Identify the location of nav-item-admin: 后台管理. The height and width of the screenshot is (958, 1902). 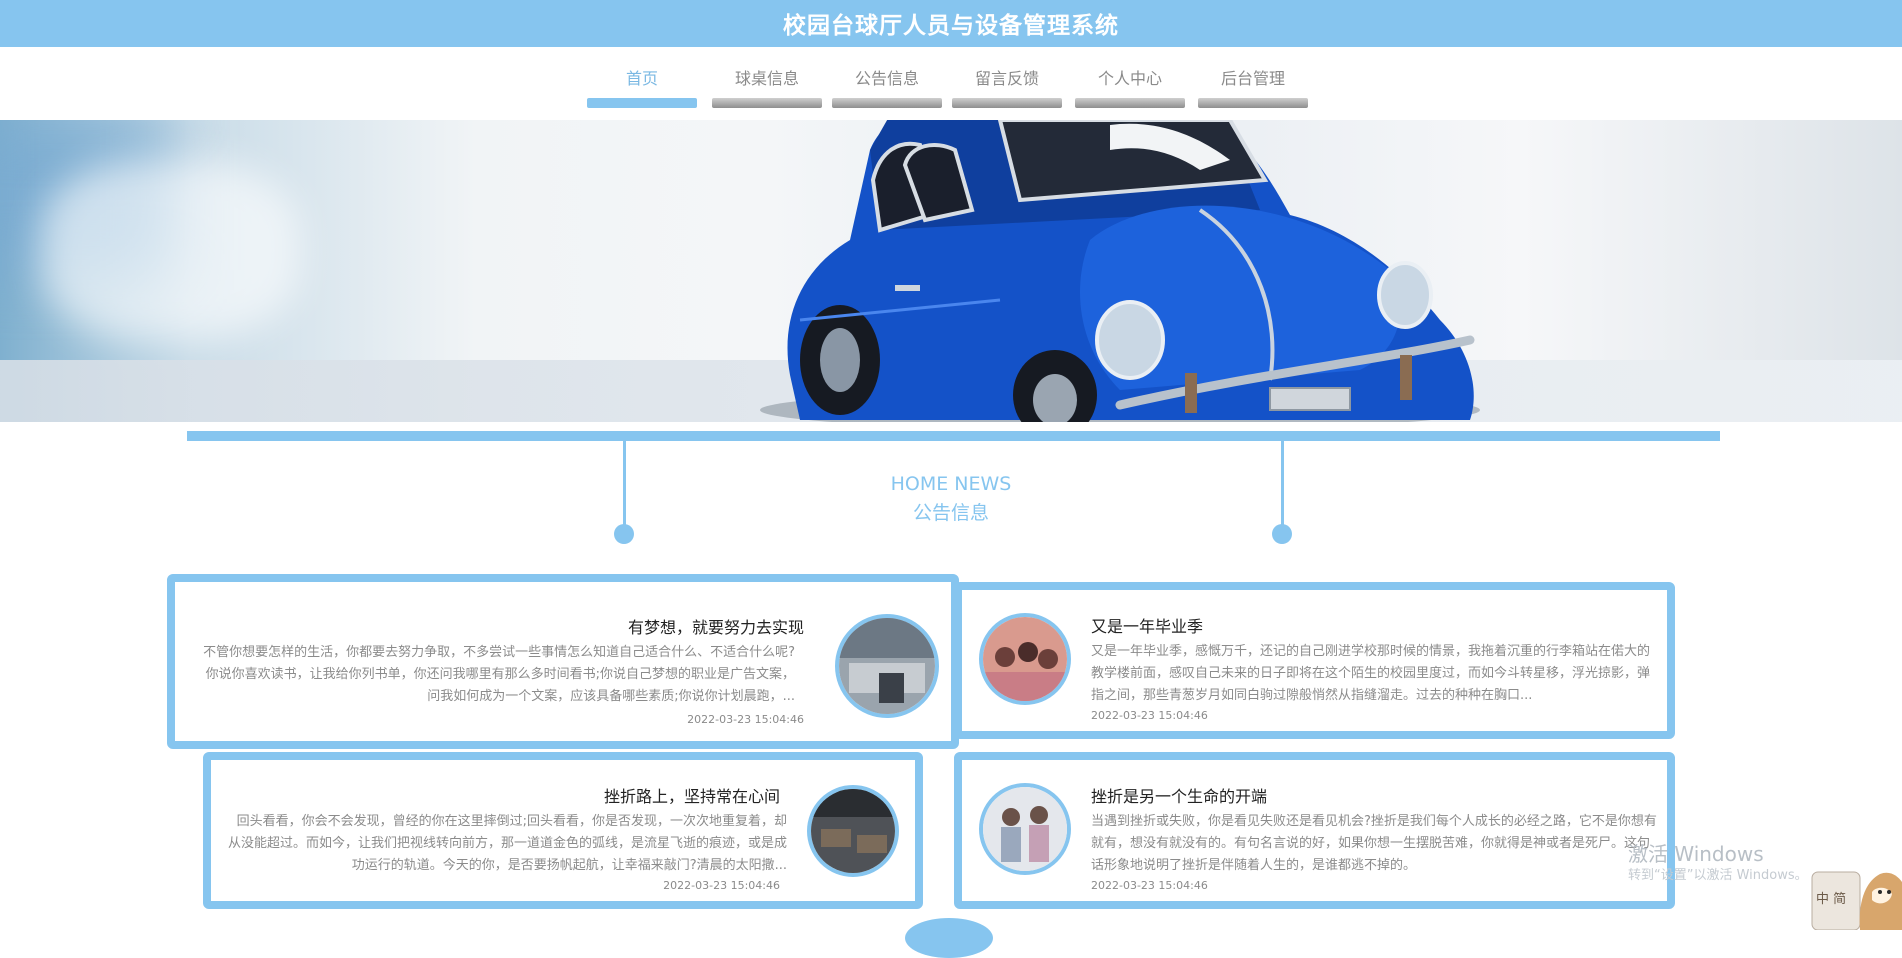
(1253, 90).